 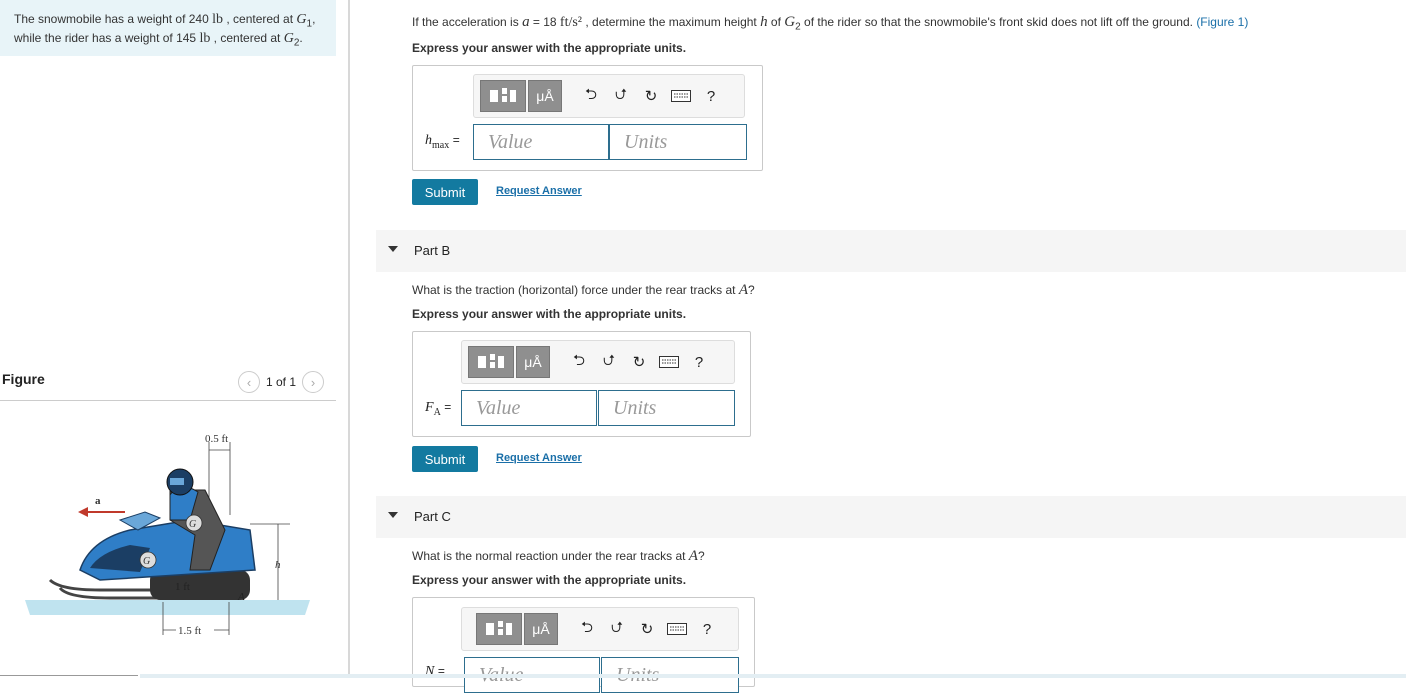 I want to click on hmax-label: hmax =, so click(x=442, y=142).